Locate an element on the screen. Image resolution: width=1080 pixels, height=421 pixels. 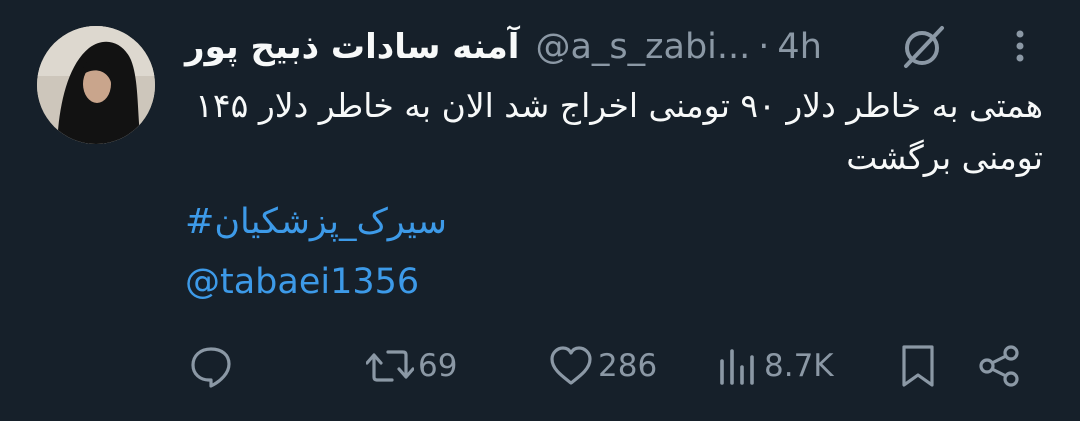
timestamp: 4h is located at coordinates (799, 47).